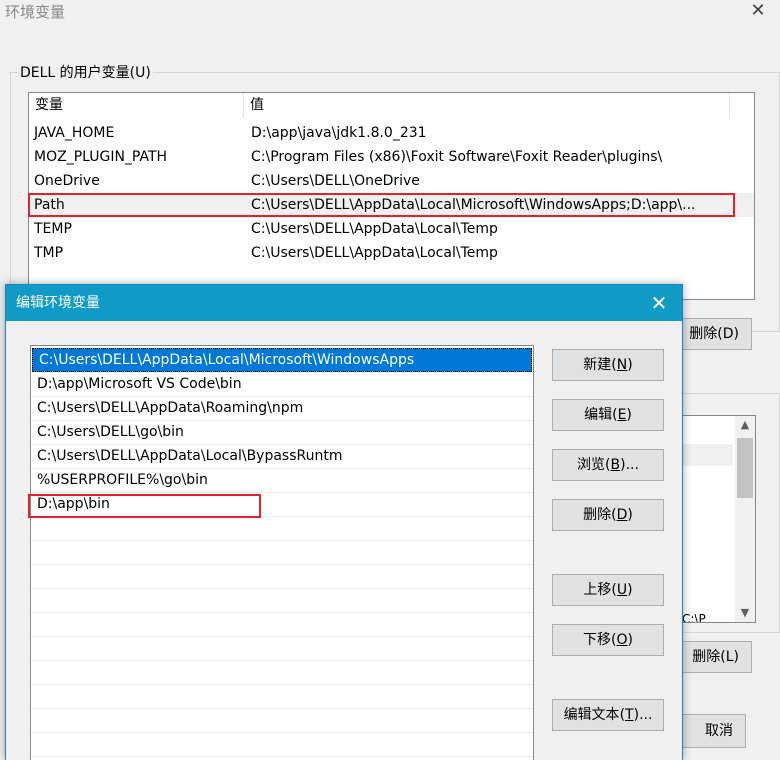  Describe the element at coordinates (622, 640) in the screenshot. I see `access-key: O` at that location.